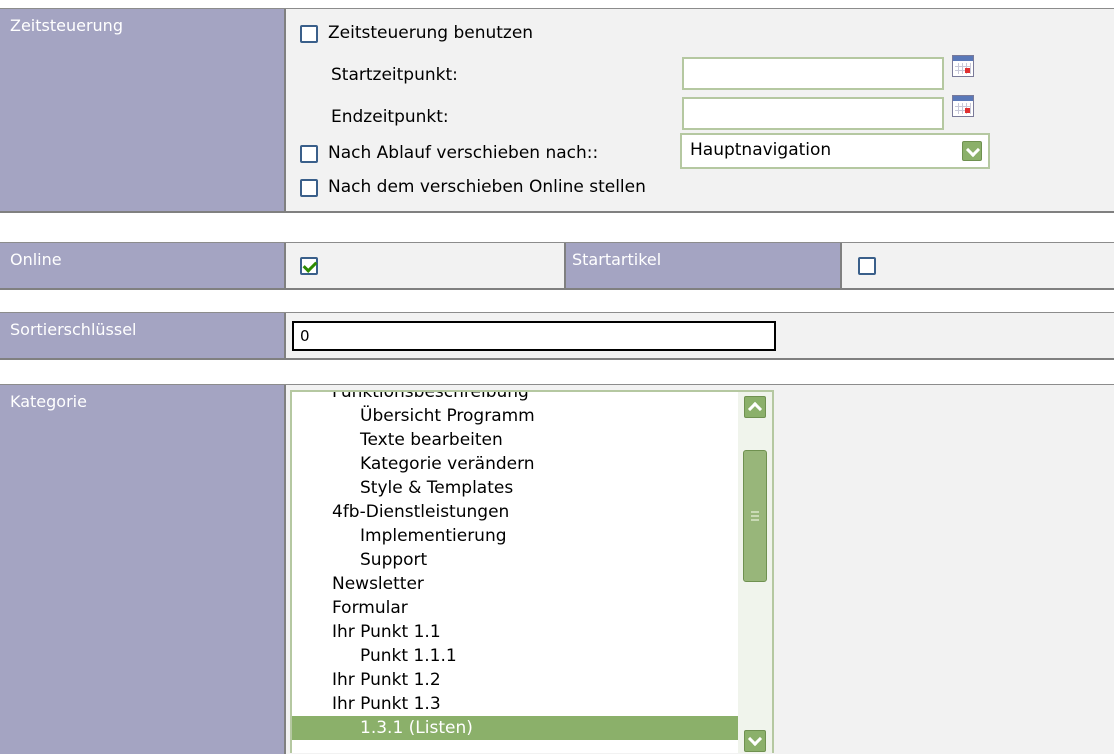  I want to click on online-after-move-checkbox, so click(309, 188).